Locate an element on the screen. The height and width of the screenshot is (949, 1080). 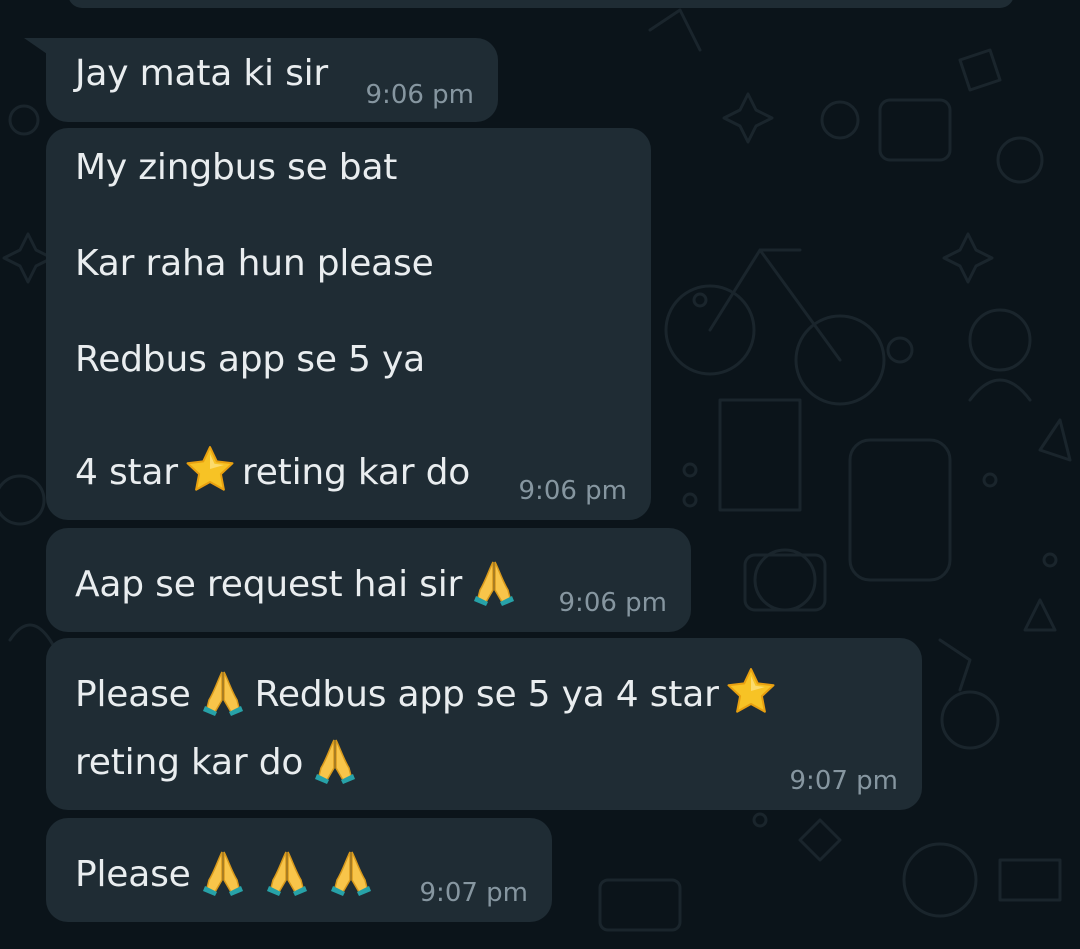
message-text-line: Aap se request hai sir is located at coordinates (300, 582).